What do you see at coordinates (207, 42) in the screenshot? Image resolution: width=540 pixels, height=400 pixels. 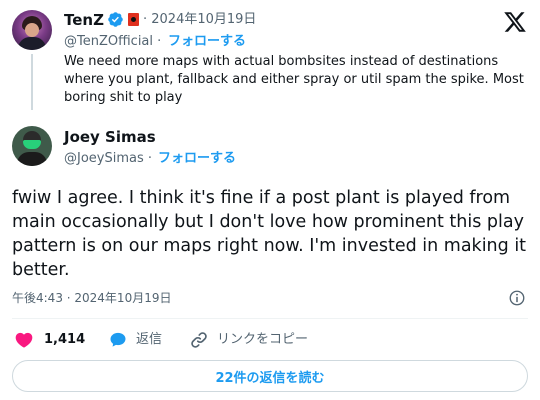 I see `parent-follow-button: フォローする` at bounding box center [207, 42].